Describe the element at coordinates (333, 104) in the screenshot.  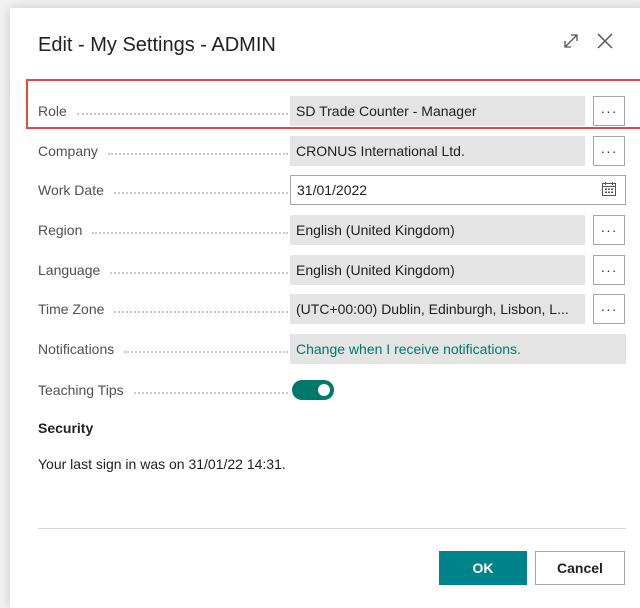
I see `role-highlight-box` at that location.